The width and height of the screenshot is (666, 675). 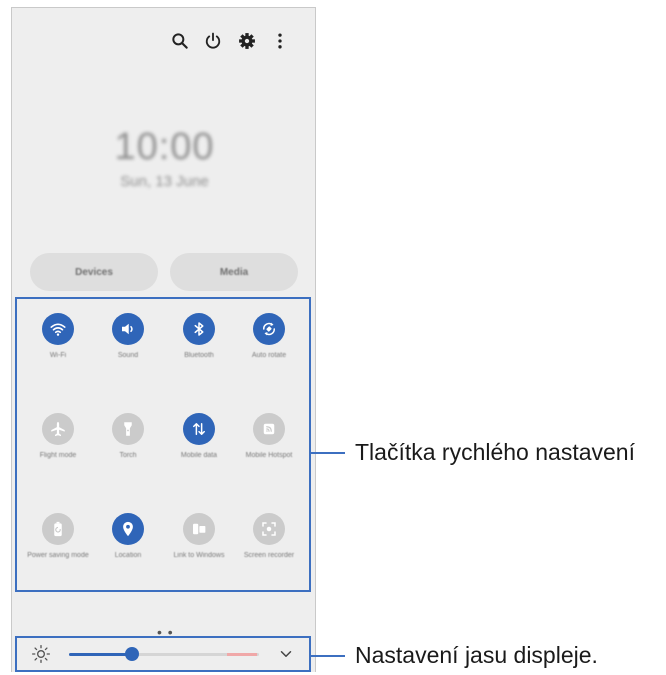 I want to click on brightness-slider-fill, so click(x=100, y=654).